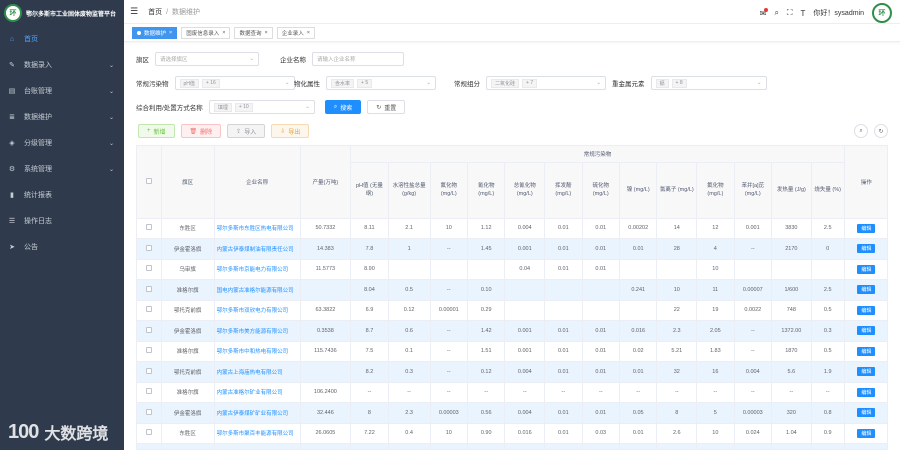 This screenshot has width=900, height=450. Describe the element at coordinates (261, 107) in the screenshot. I see `disposal-select: 填埋 + 10 ⌄` at that location.